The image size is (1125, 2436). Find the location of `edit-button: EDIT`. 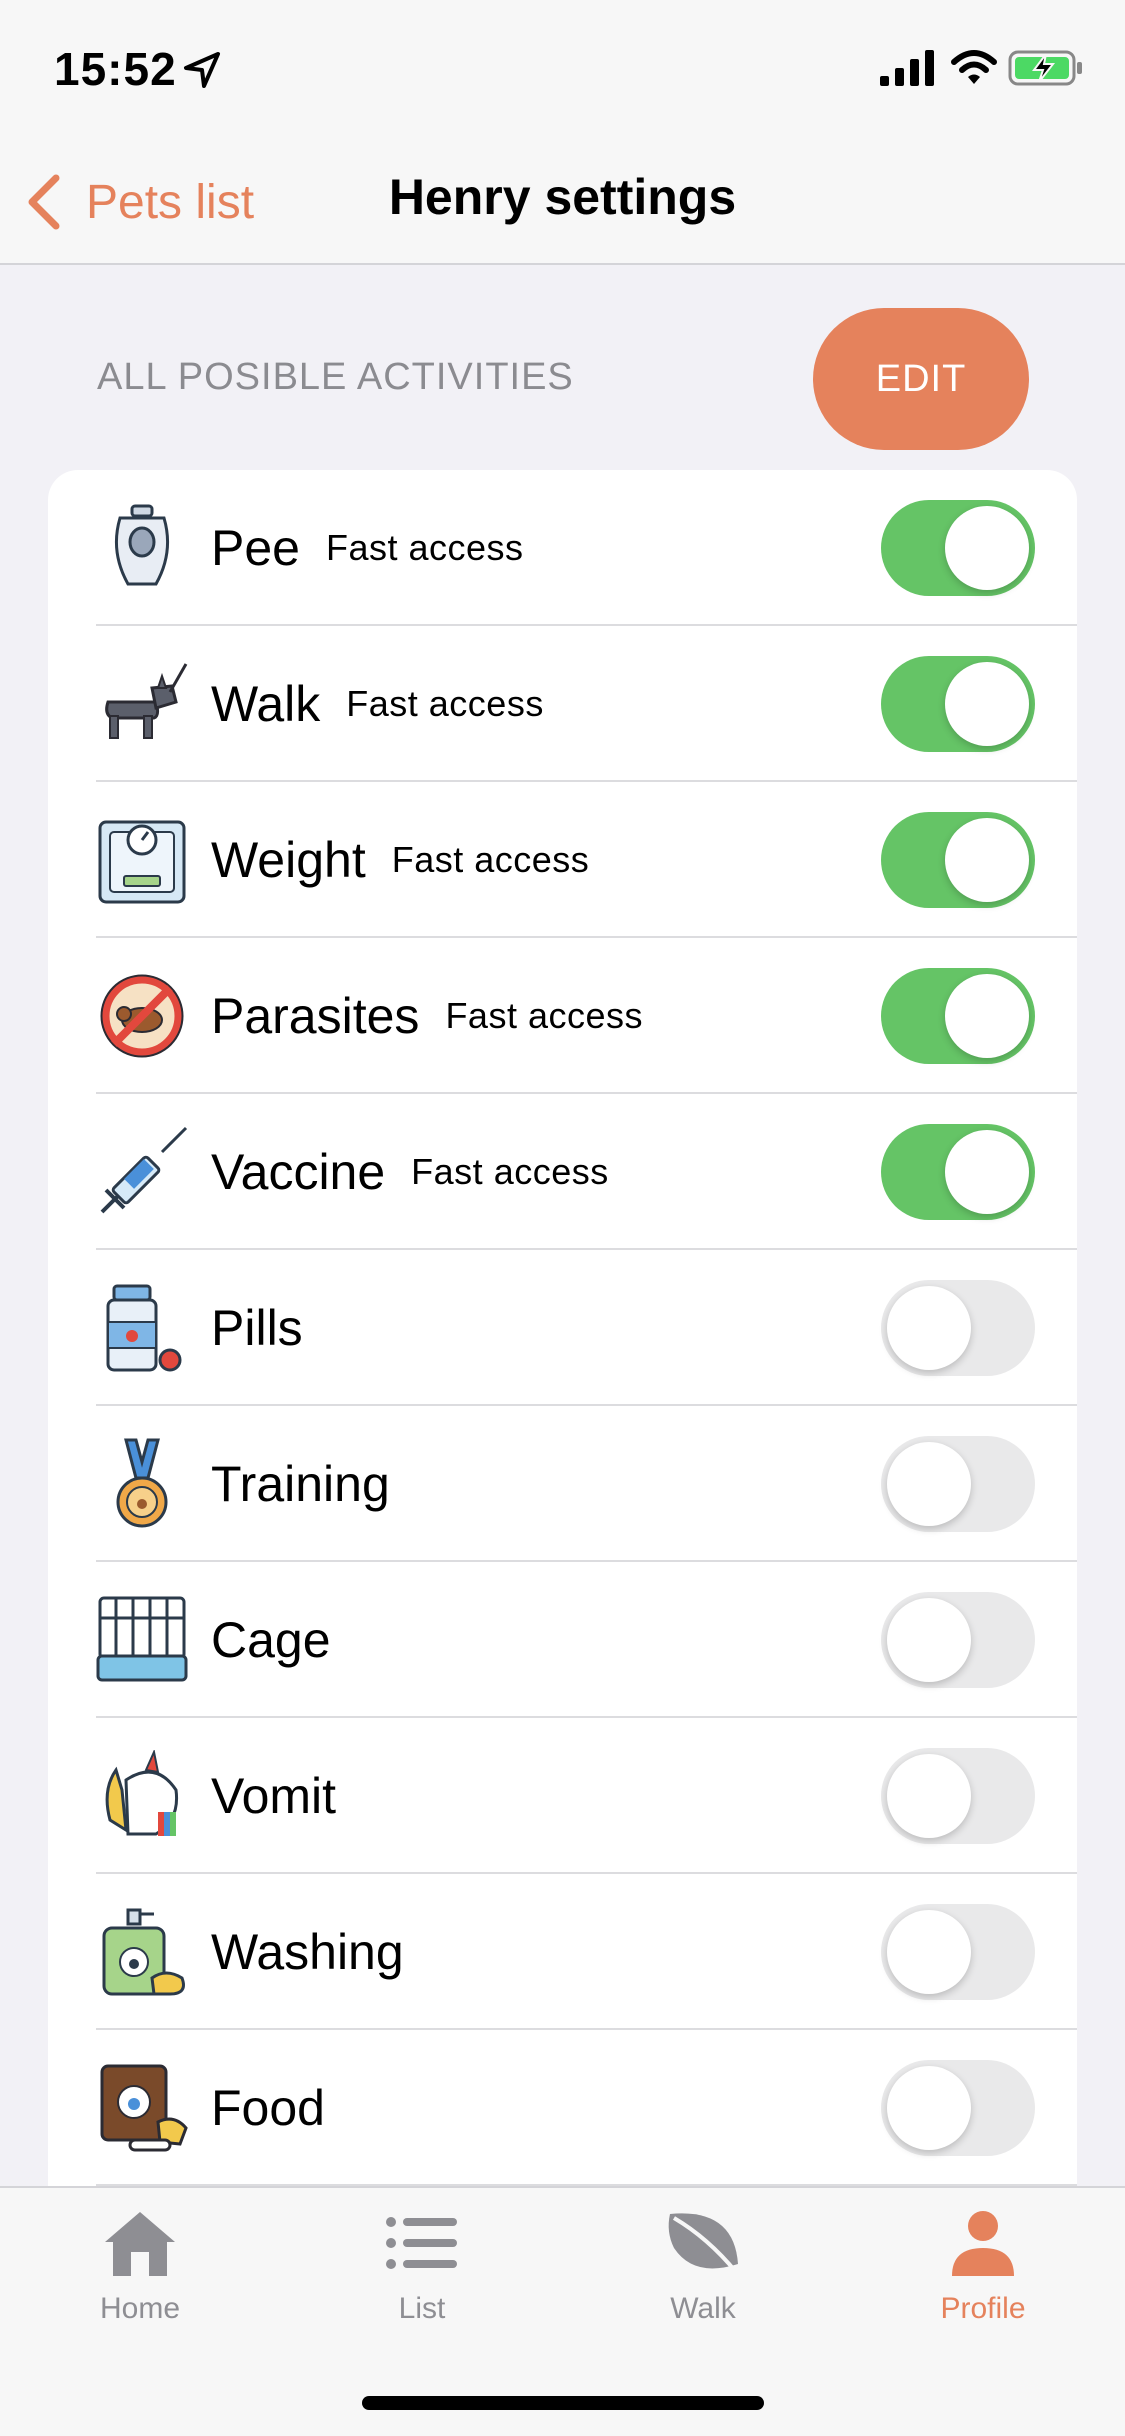

edit-button: EDIT is located at coordinates (921, 379).